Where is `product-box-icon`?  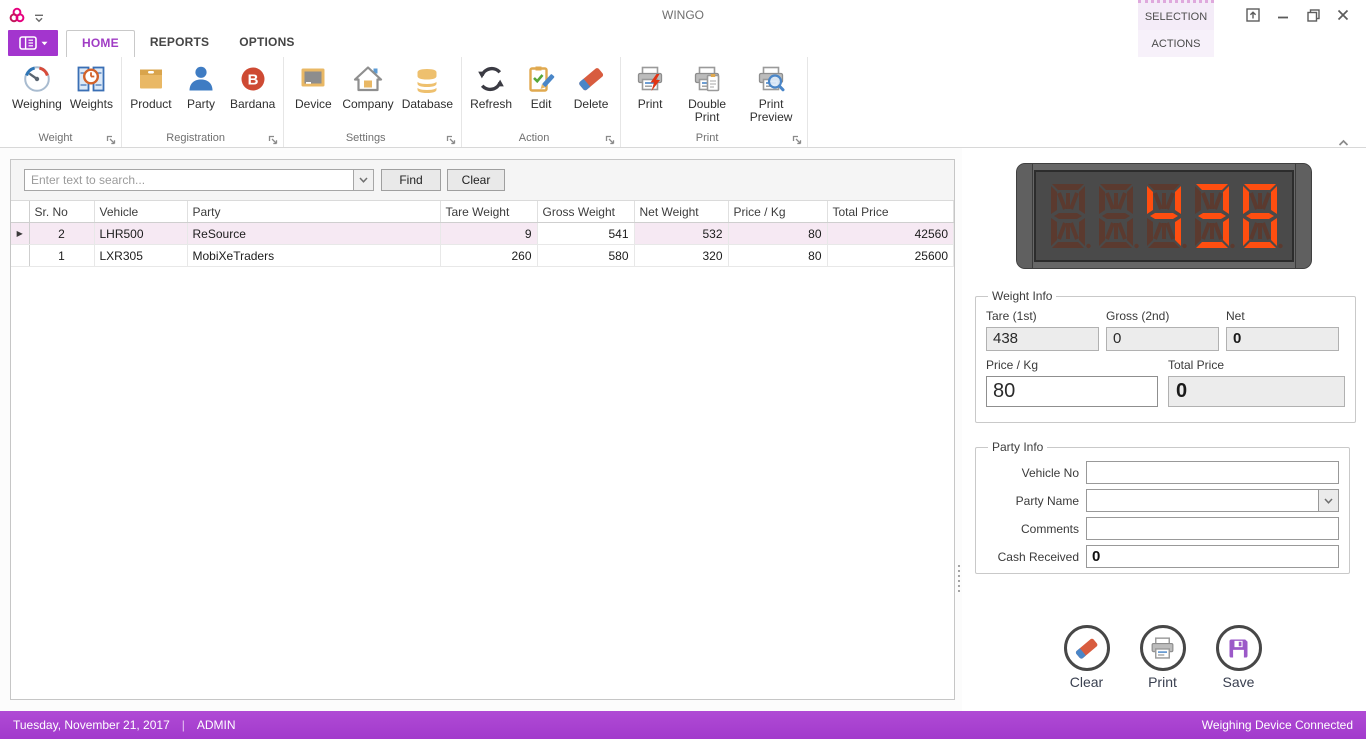
product-box-icon is located at coordinates (151, 79).